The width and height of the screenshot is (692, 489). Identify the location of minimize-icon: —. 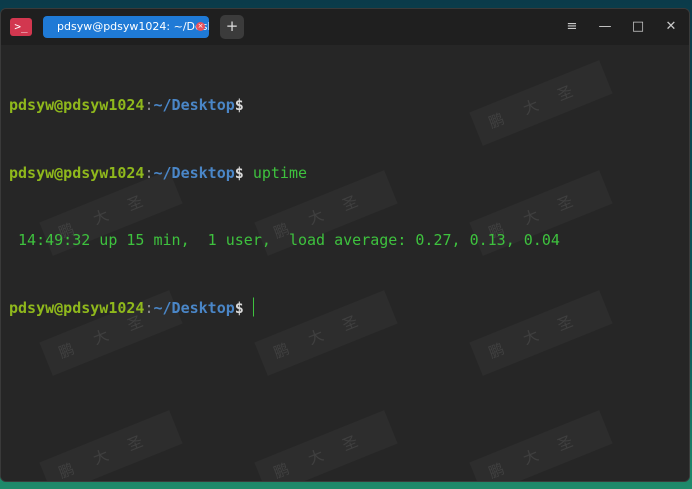
(605, 27).